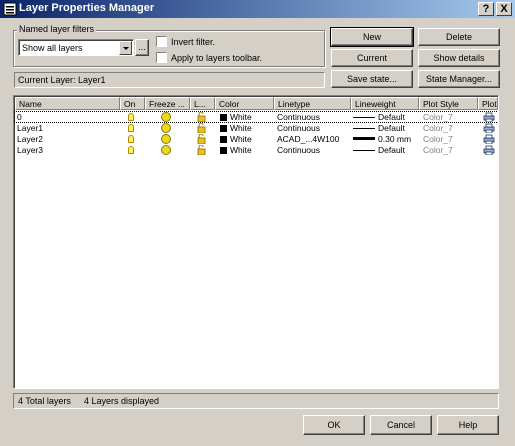 The image size is (515, 446). I want to click on help-button: Help, so click(468, 425).